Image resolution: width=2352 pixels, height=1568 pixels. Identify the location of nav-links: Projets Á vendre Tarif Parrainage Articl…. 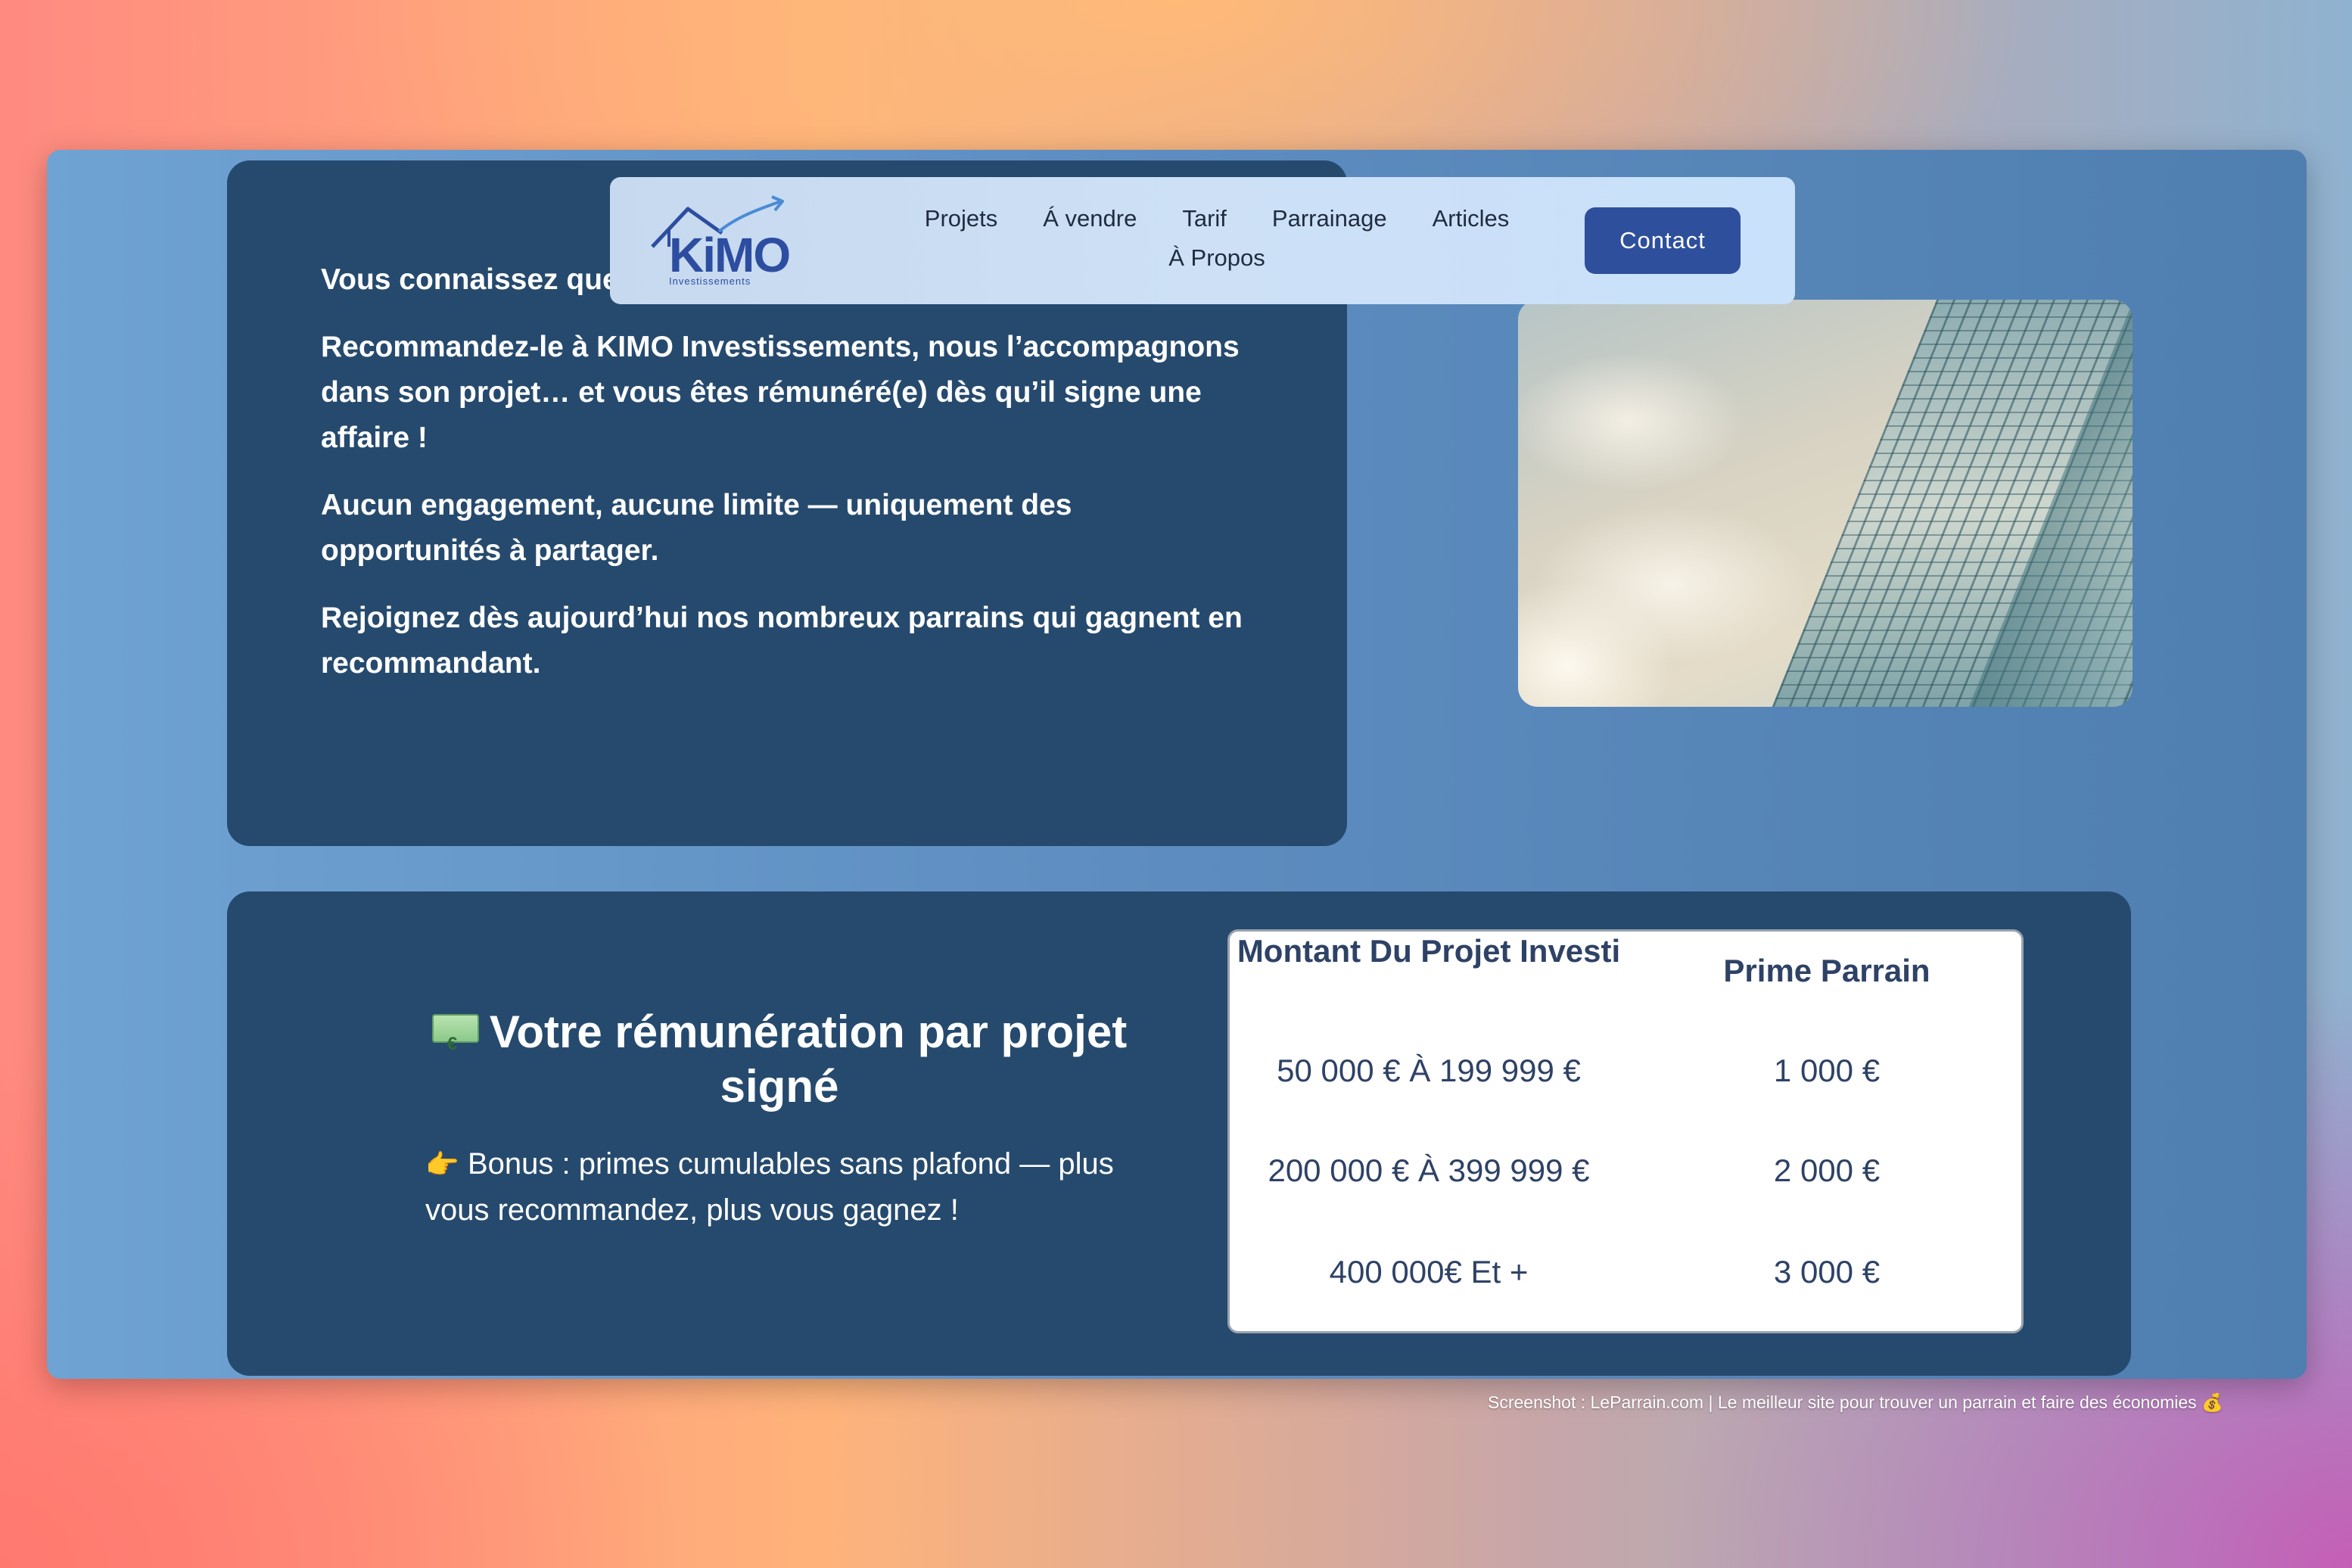
(1216, 238).